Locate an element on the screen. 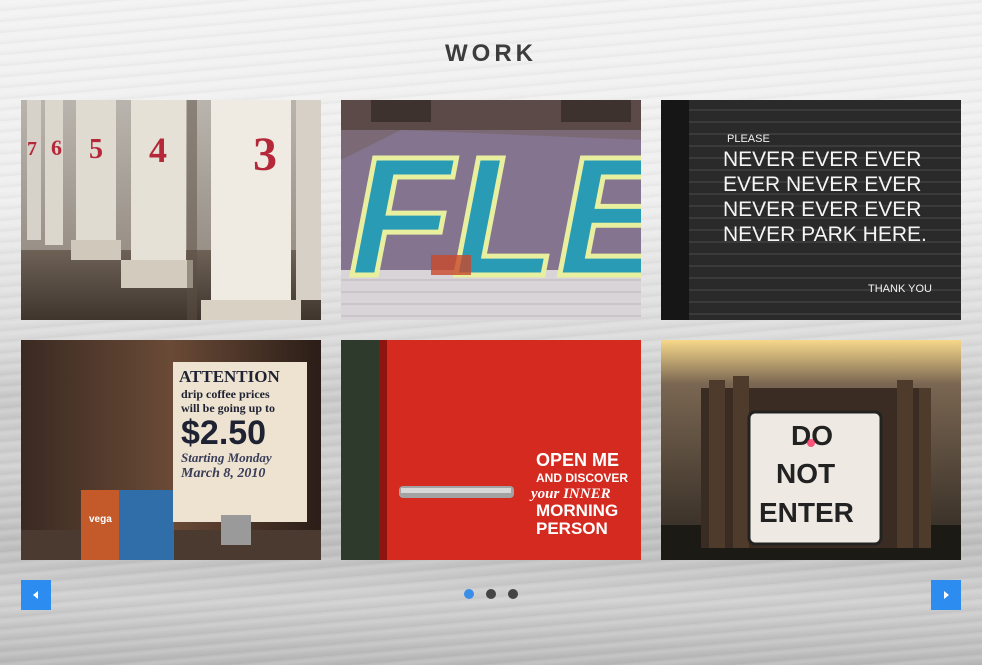 The image size is (982, 665). fridge-line: OPEN ME is located at coordinates (577, 460).